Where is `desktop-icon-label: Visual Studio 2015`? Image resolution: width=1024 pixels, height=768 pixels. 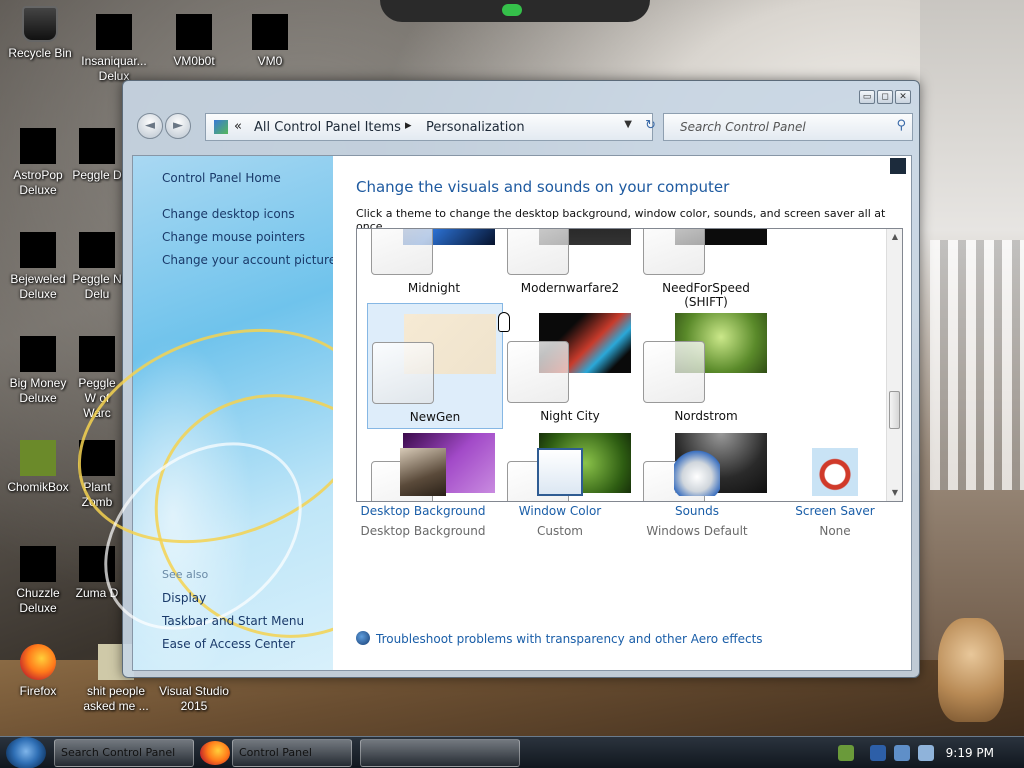
desktop-icon-label: Visual Studio 2015 is located at coordinates (194, 698).